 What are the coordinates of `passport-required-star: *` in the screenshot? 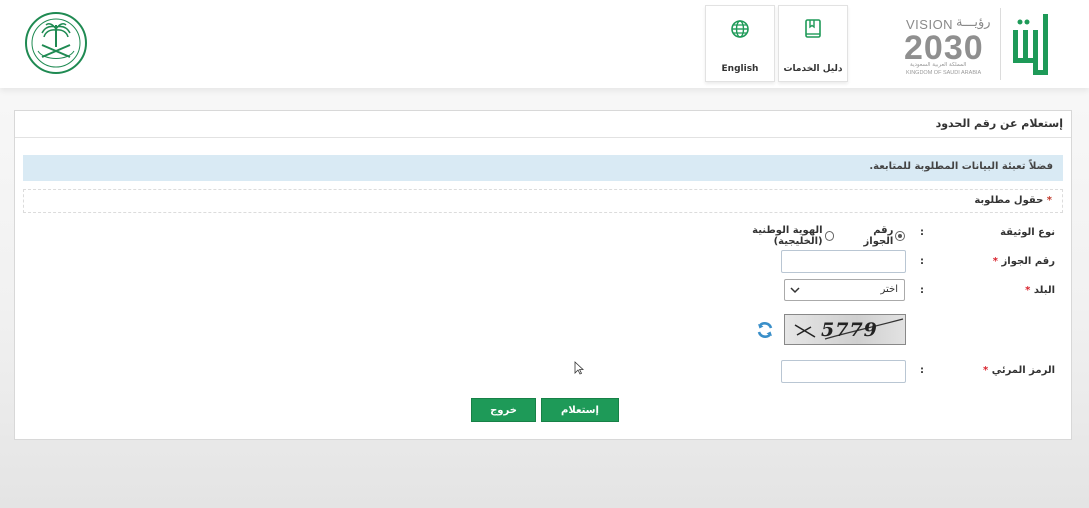 It's located at (995, 261).